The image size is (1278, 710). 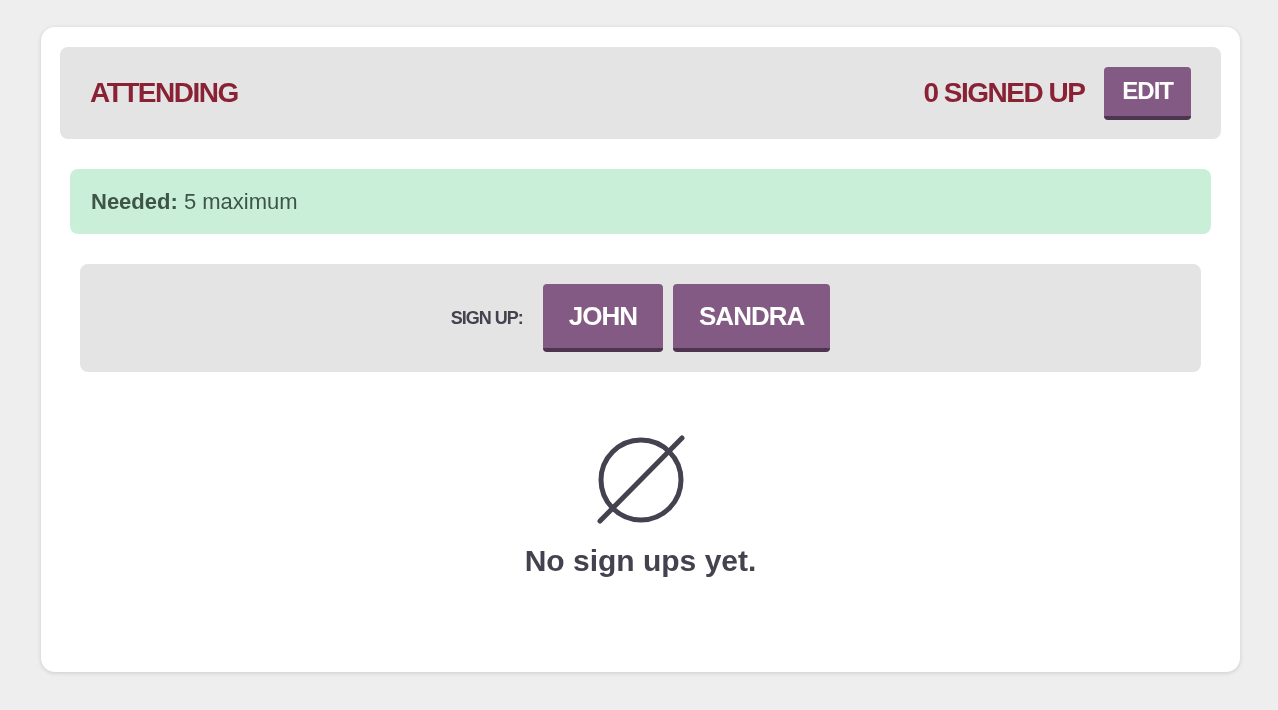 What do you see at coordinates (640, 561) in the screenshot?
I see `empty-message: No sign ups yet.` at bounding box center [640, 561].